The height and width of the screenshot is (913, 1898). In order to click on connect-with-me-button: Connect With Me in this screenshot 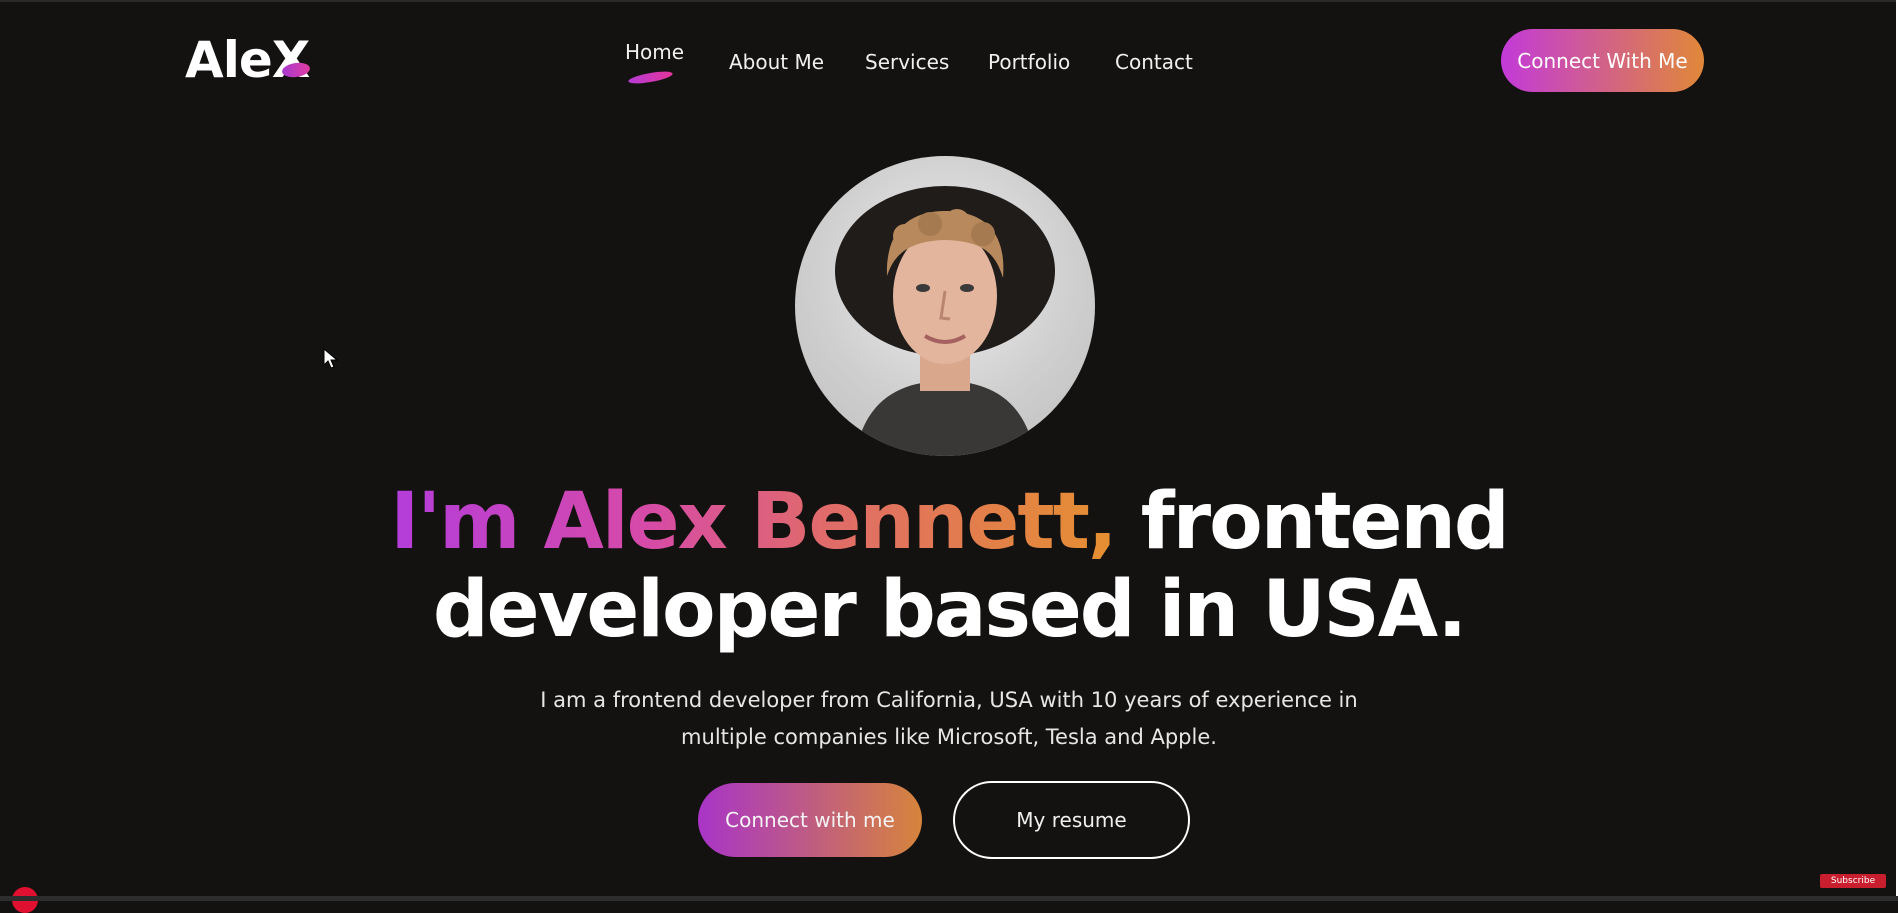, I will do `click(1602, 60)`.